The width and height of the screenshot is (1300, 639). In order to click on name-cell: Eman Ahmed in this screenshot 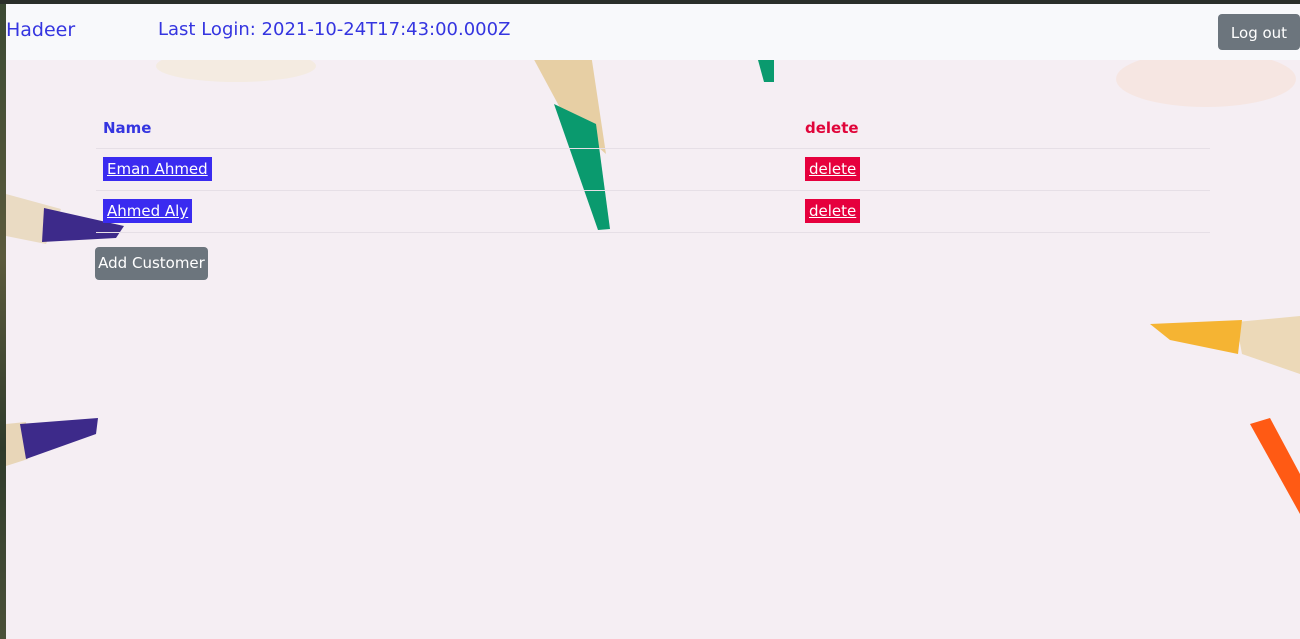, I will do `click(157, 169)`.